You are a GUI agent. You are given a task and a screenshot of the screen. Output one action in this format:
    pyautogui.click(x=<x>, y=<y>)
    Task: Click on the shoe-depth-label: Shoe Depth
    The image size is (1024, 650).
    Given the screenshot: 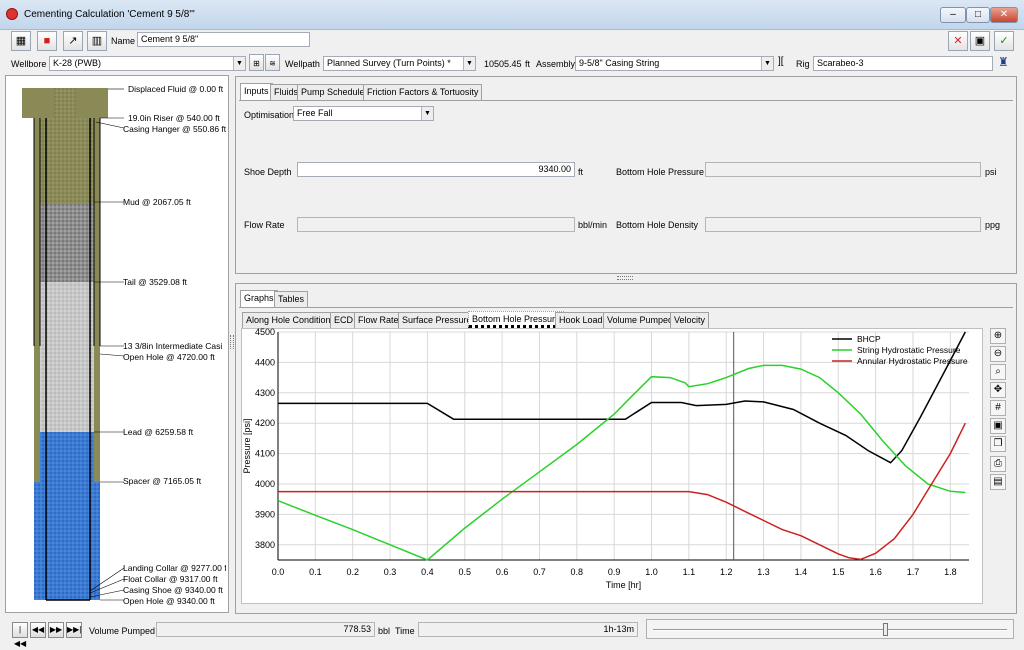 What is the action you would take?
    pyautogui.click(x=268, y=172)
    